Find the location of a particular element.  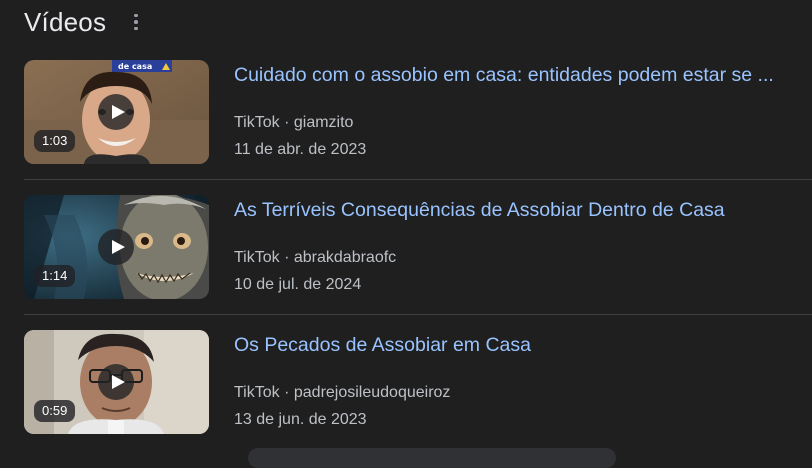

video-date: 10 de jul. de 2024 is located at coordinates (298, 284).